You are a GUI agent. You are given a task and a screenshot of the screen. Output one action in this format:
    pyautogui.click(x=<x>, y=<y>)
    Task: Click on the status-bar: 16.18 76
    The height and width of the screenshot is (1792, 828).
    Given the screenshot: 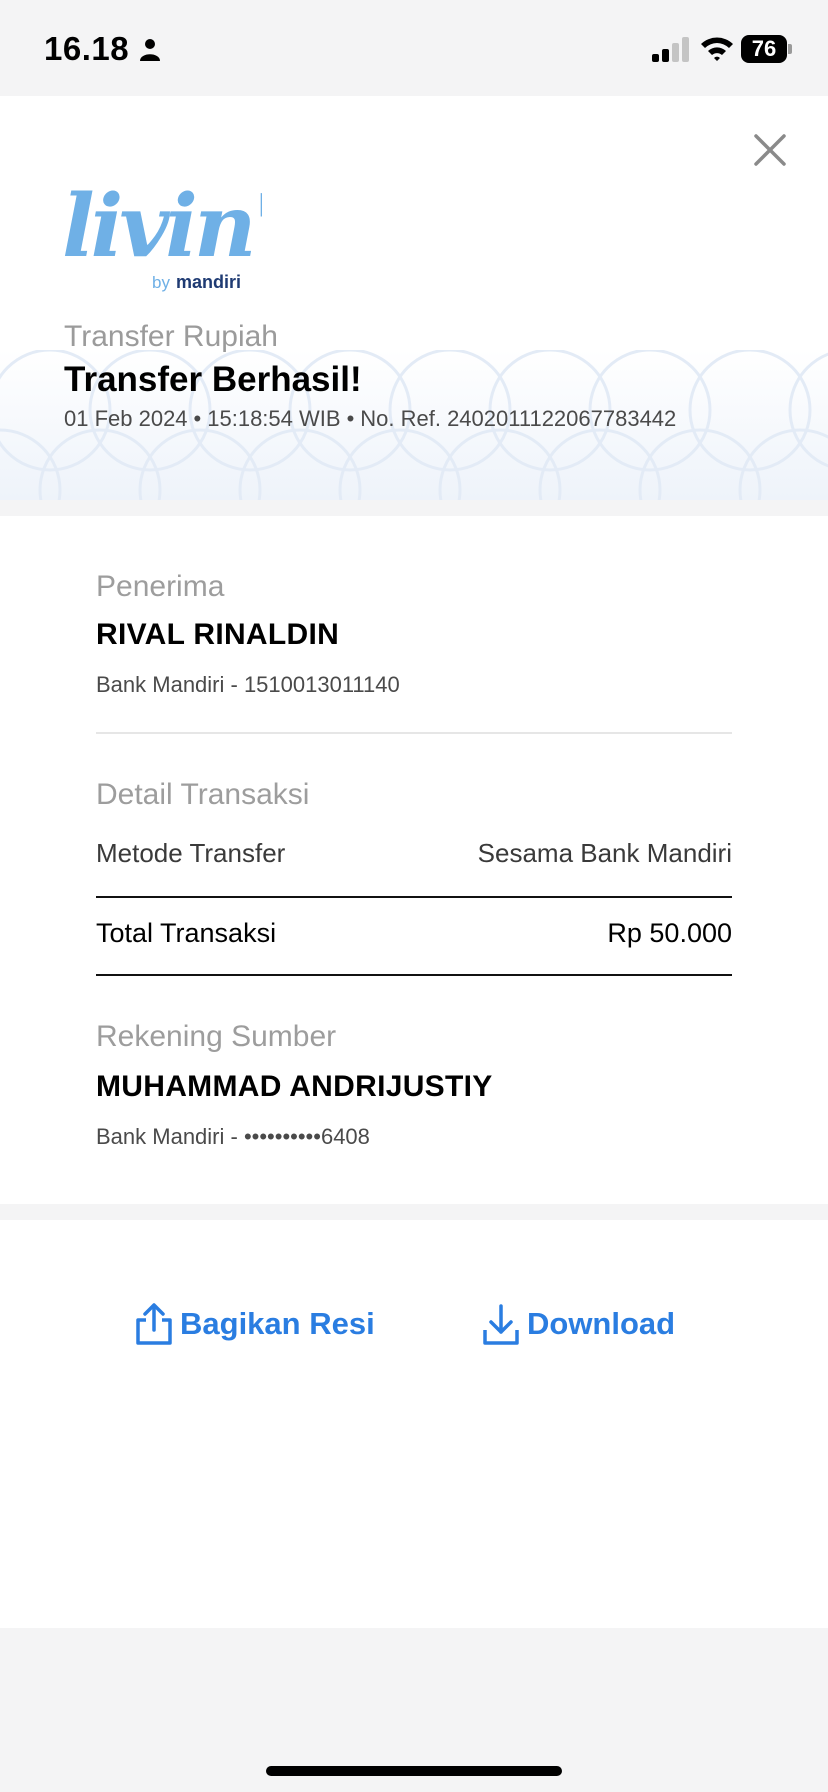 What is the action you would take?
    pyautogui.click(x=414, y=48)
    